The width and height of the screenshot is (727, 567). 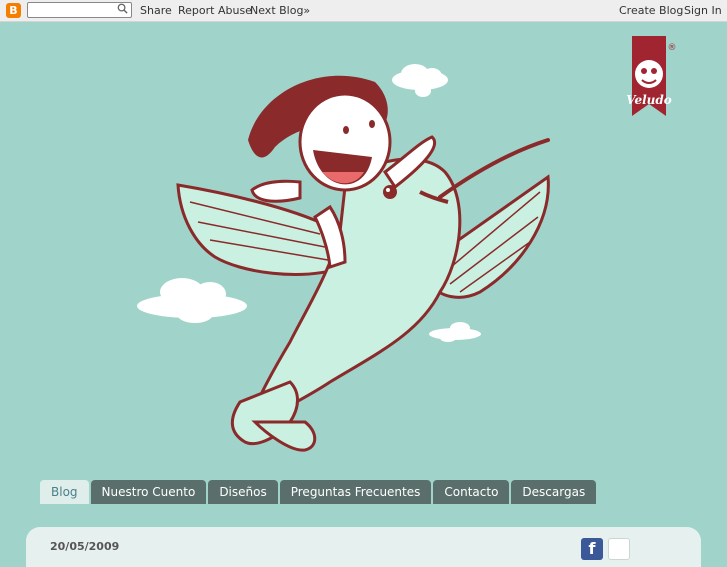 I want to click on tab-descargas: Descargas, so click(x=554, y=492).